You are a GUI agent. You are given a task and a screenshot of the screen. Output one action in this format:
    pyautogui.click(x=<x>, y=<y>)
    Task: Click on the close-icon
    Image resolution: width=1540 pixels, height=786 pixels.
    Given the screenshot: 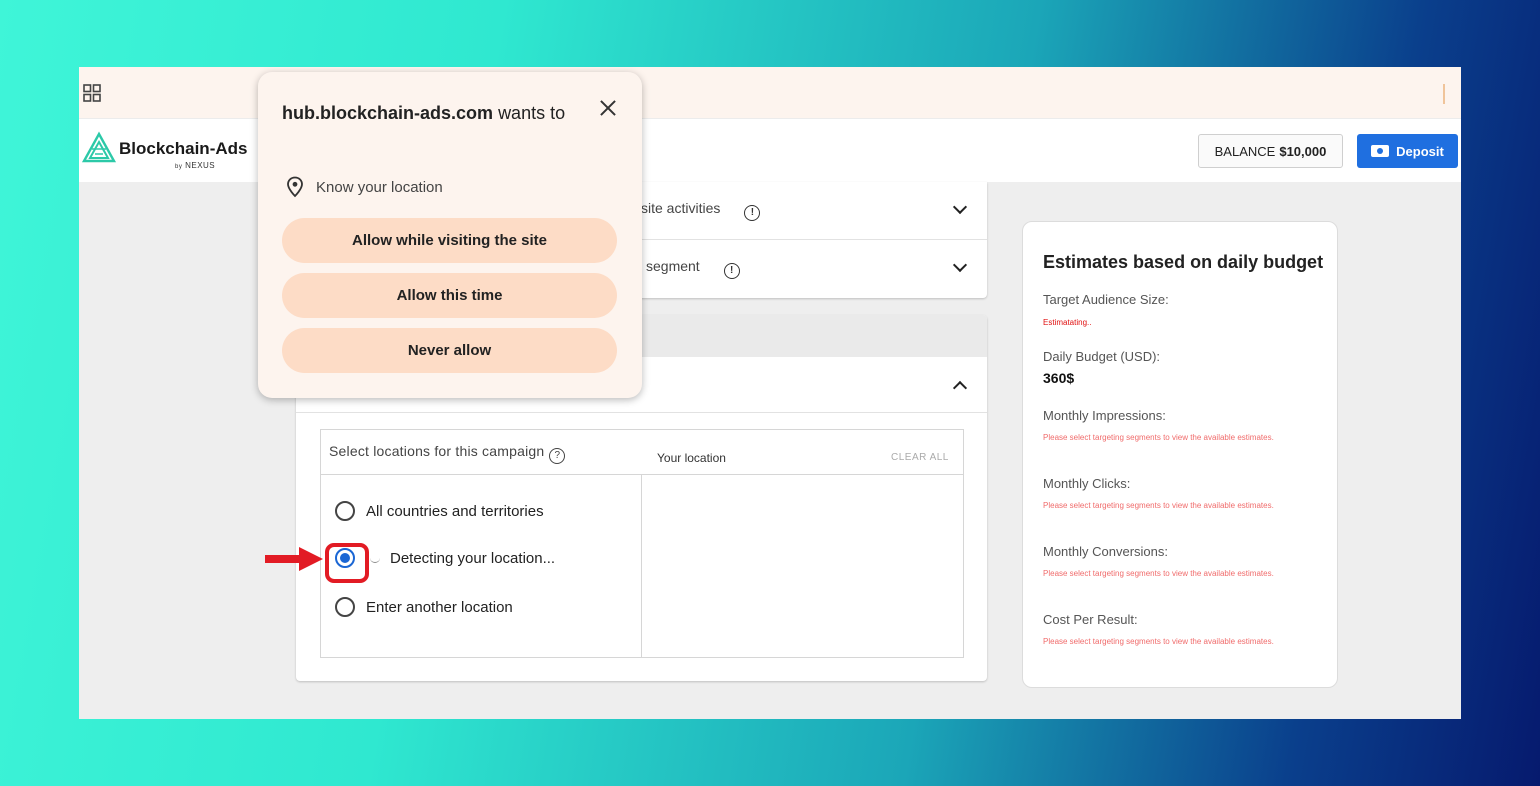 What is the action you would take?
    pyautogui.click(x=608, y=108)
    